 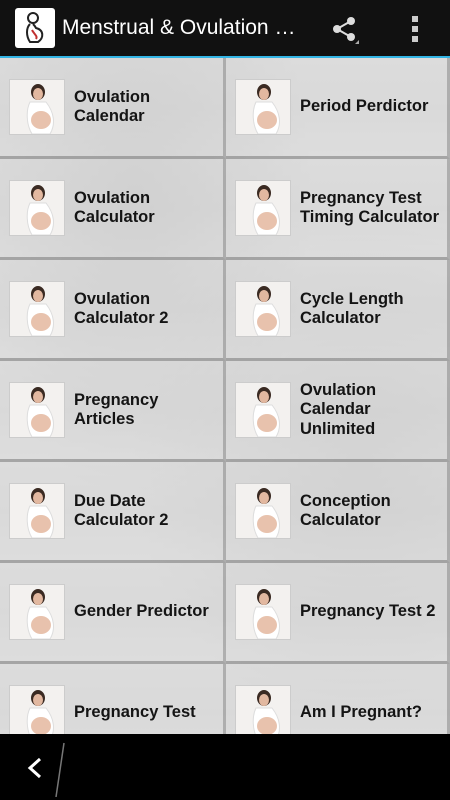 I want to click on tile-label: Ovulation Calendar, so click(x=112, y=106).